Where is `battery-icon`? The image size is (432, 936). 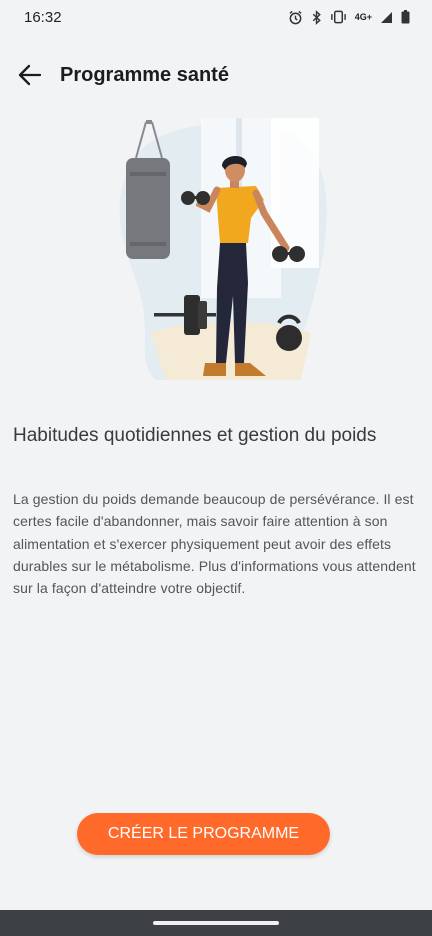
battery-icon is located at coordinates (405, 17).